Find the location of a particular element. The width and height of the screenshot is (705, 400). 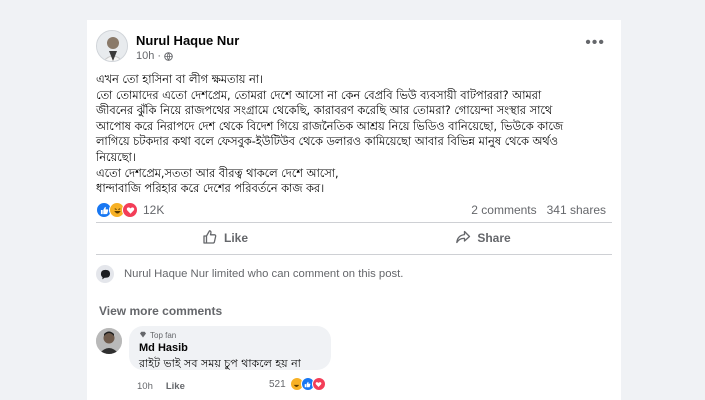

globe-icon is located at coordinates (168, 56).